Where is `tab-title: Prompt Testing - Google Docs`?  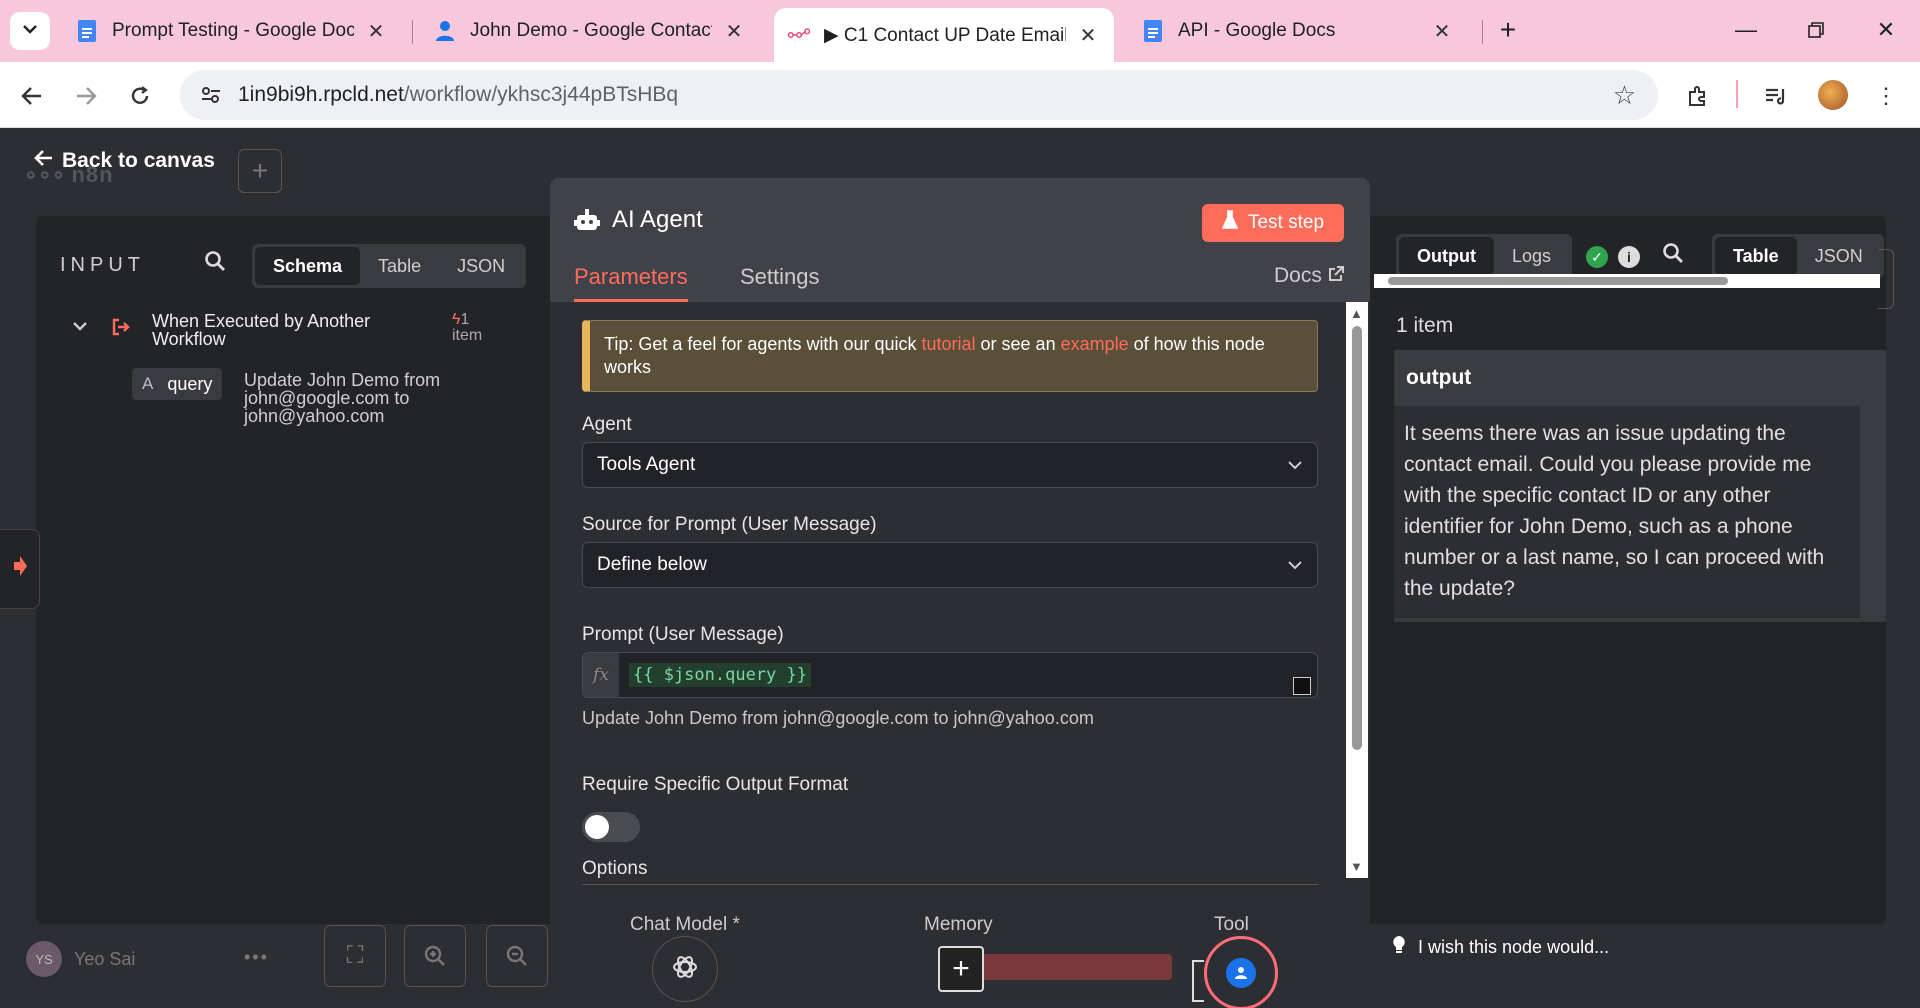
tab-title: Prompt Testing - Google Docs is located at coordinates (233, 30).